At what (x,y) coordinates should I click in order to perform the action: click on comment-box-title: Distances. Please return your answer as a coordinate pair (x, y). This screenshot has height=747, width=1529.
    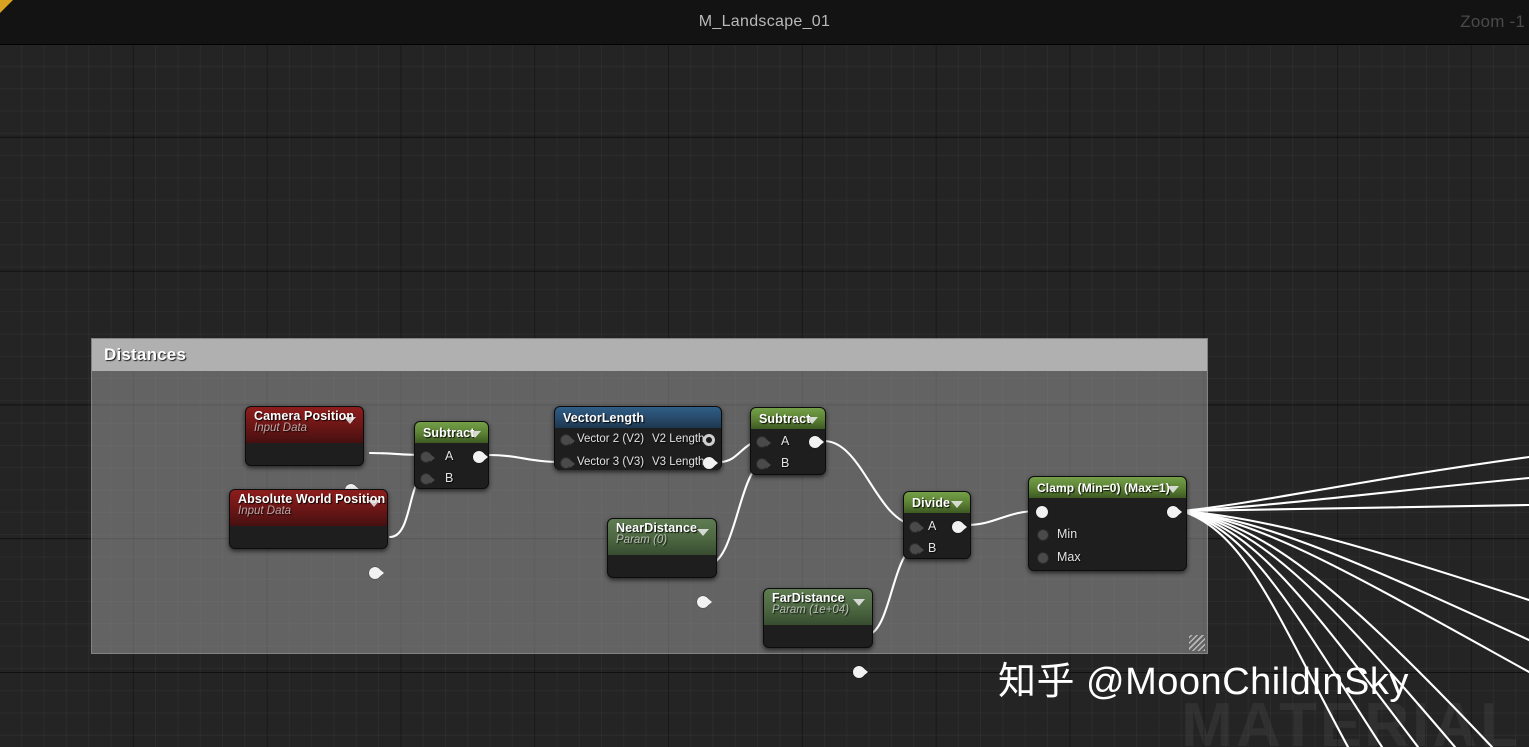
    Looking at the image, I should click on (145, 354).